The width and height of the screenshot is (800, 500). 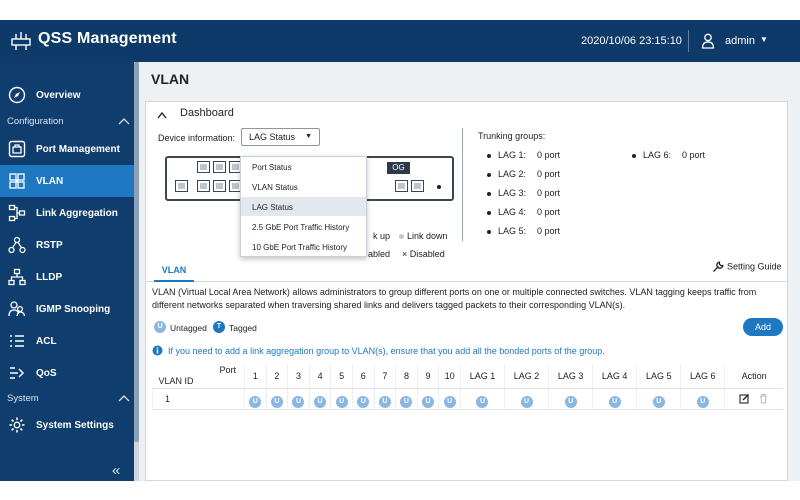 I want to click on sidebar-item-label: ACL, so click(x=46, y=341).